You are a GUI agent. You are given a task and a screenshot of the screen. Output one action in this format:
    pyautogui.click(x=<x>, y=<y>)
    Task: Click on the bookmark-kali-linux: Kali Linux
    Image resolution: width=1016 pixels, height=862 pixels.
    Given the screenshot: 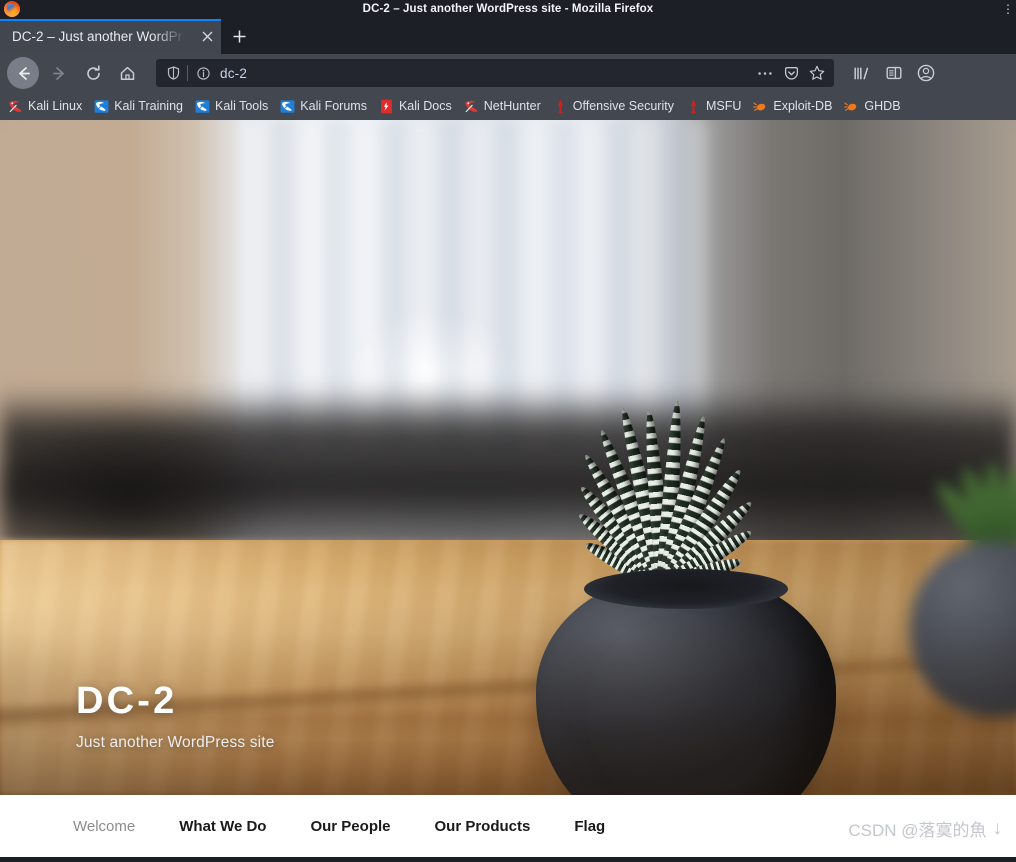 What is the action you would take?
    pyautogui.click(x=45, y=106)
    